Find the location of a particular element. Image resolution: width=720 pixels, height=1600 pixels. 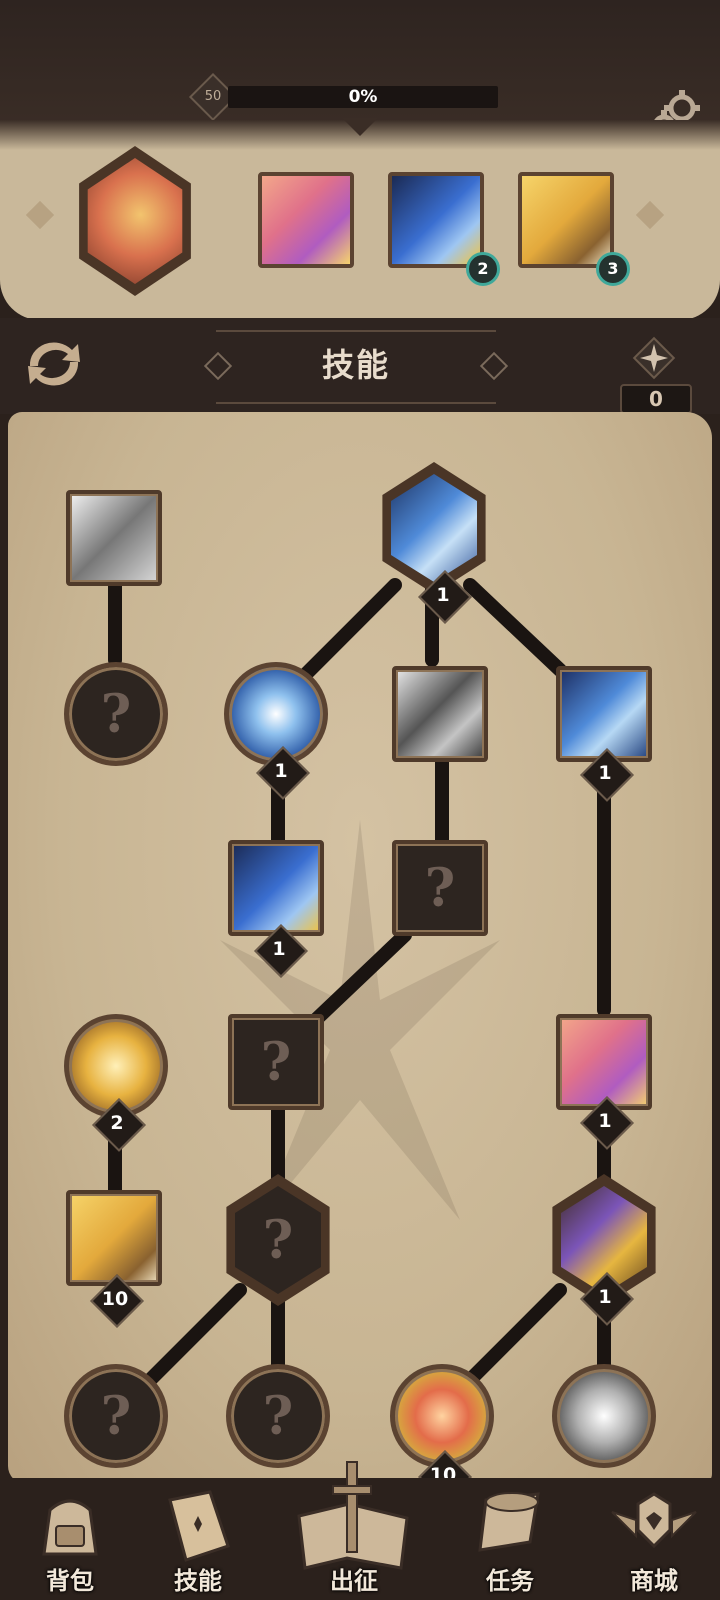

skill-root-level: 1 is located at coordinates (443, 595).